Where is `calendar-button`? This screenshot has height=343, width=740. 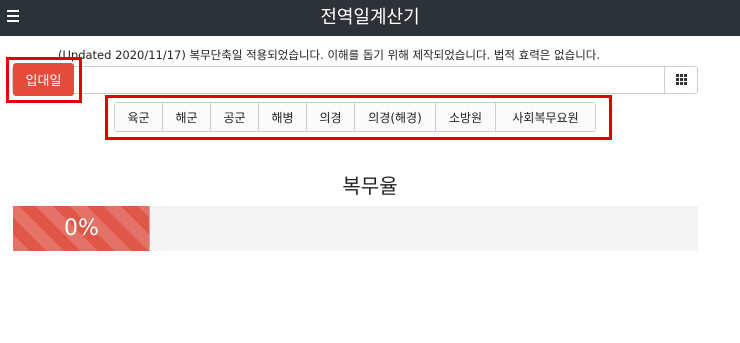
calendar-button is located at coordinates (681, 80).